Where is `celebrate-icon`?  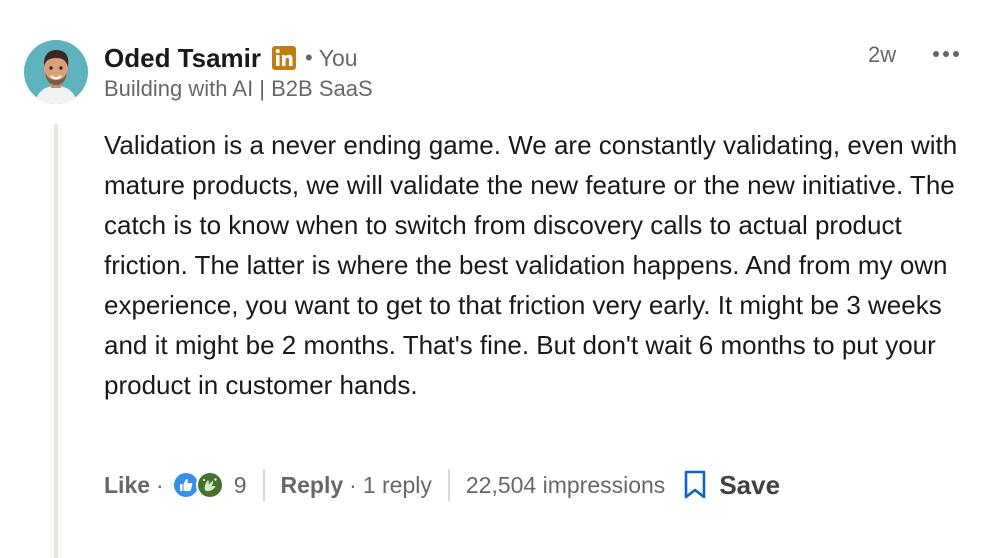 celebrate-icon is located at coordinates (209, 485).